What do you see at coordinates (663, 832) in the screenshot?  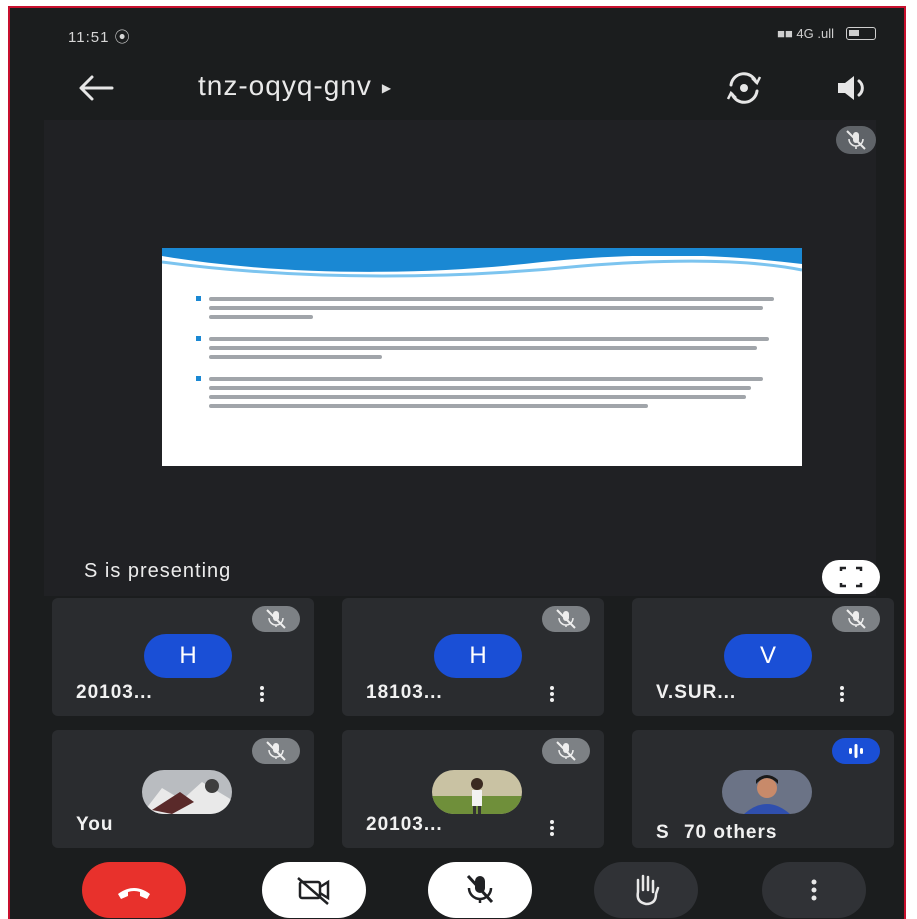 I see `participant-initial: S` at bounding box center [663, 832].